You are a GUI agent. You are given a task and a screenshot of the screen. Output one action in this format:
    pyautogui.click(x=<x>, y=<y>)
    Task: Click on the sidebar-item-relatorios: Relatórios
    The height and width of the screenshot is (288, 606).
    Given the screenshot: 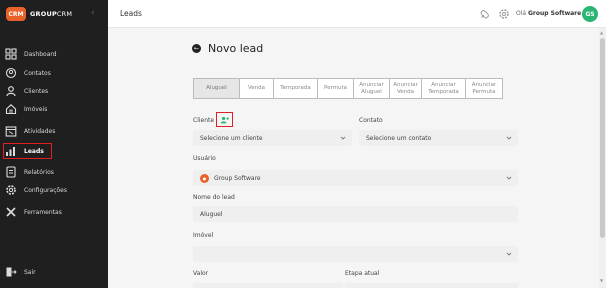 What is the action you would take?
    pyautogui.click(x=54, y=172)
    